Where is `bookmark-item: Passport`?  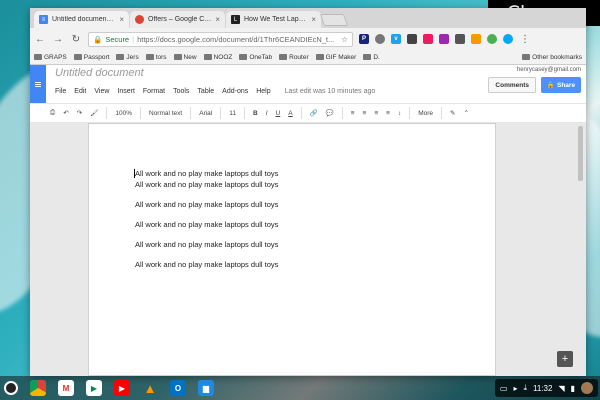 bookmark-item: Passport is located at coordinates (91, 57).